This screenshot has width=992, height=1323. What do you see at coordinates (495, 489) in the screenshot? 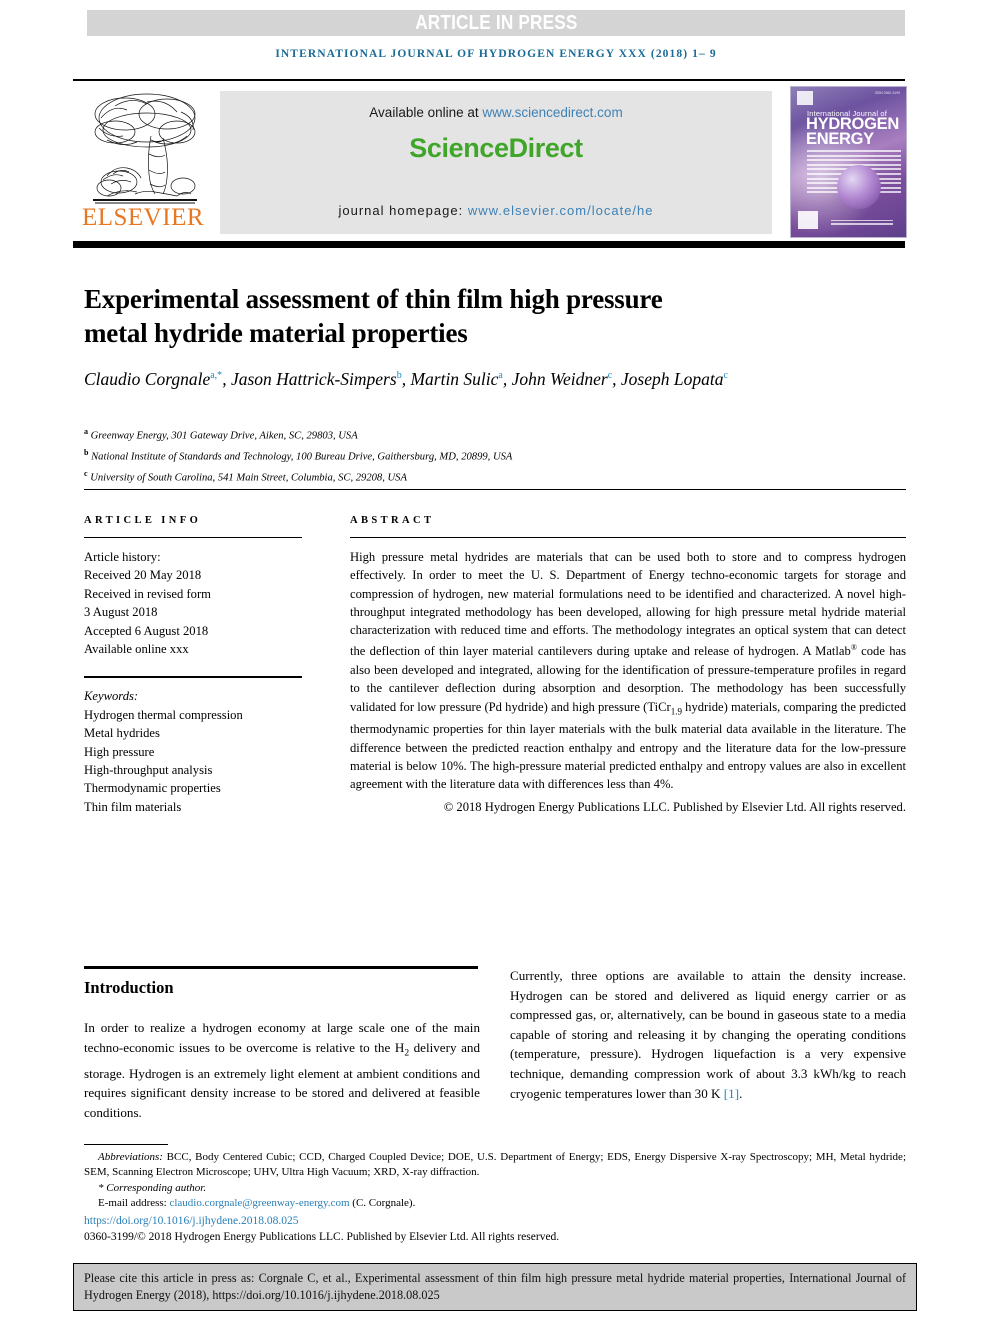
I see `authors-bottom-rule` at bounding box center [495, 489].